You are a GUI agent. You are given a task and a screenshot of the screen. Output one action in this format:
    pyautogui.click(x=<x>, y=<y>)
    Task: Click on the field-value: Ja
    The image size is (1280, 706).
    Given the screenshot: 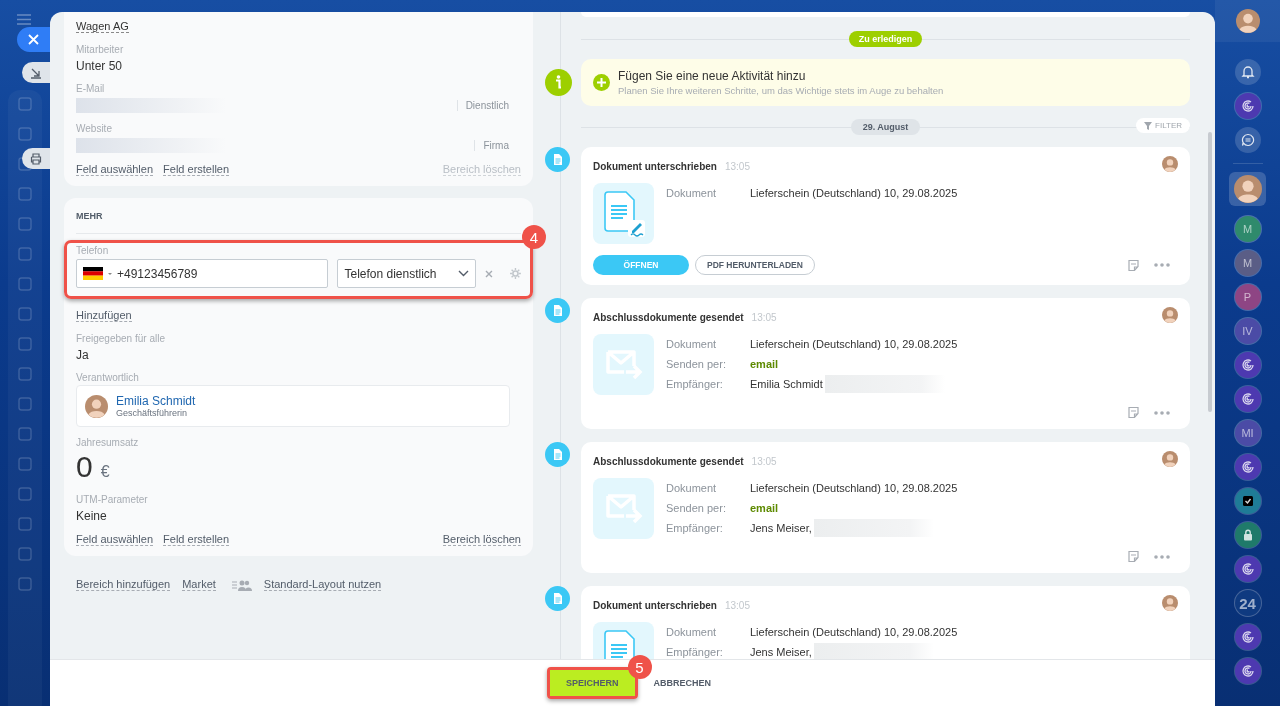 What is the action you would take?
    pyautogui.click(x=83, y=355)
    